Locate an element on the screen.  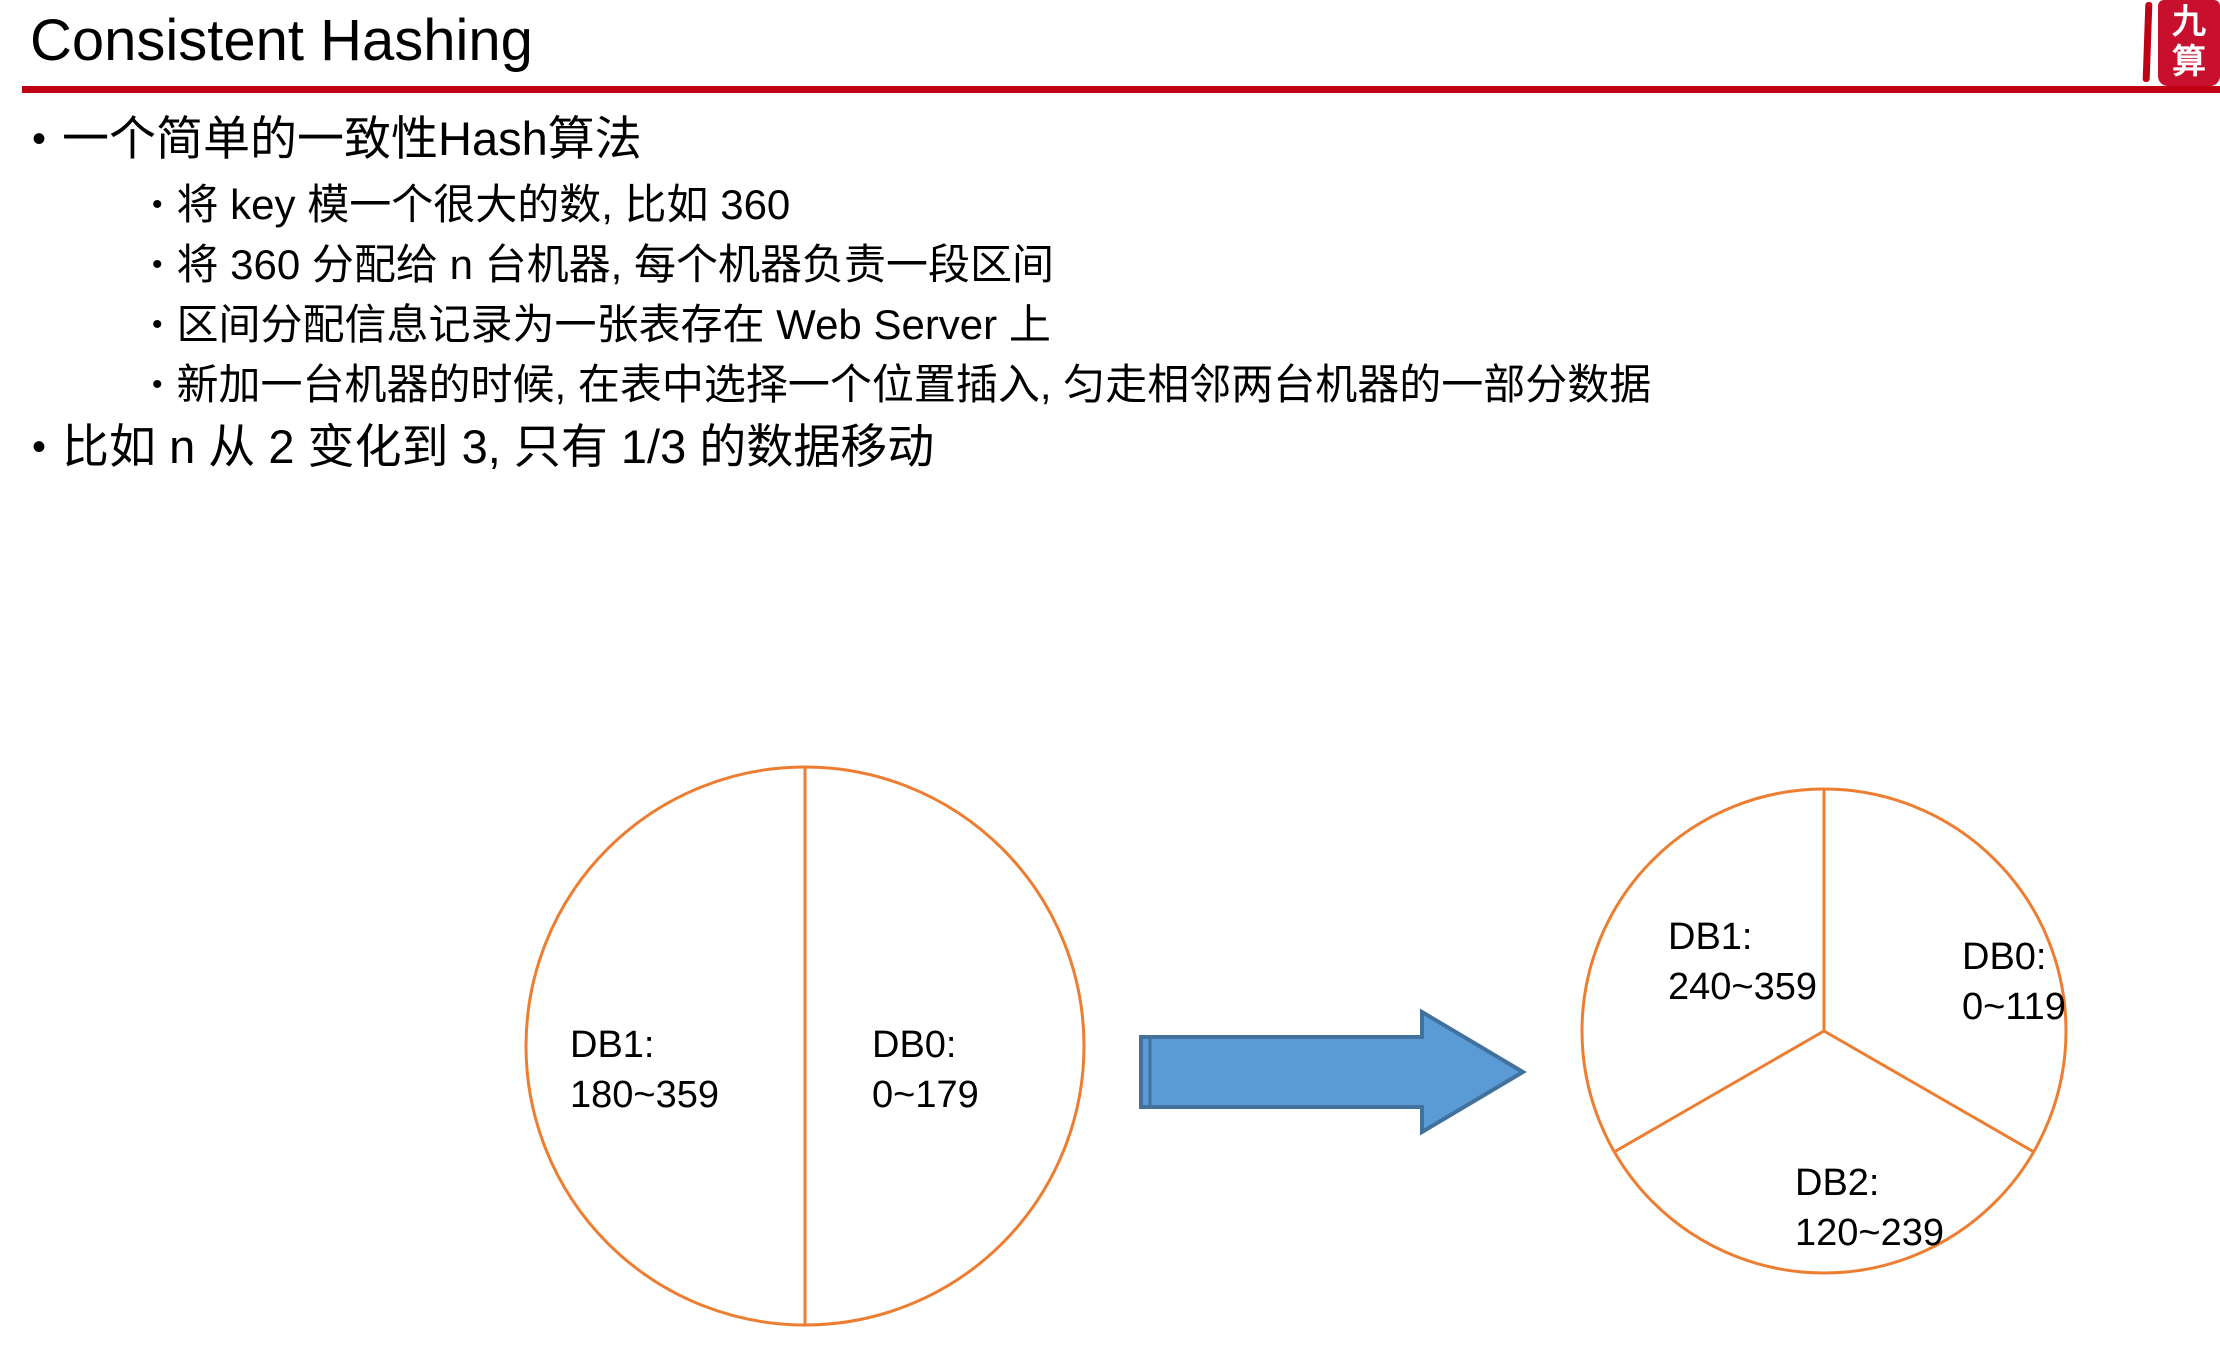
bullet-text: 新加一台机器的时候, 在表中选择一个位置插入, 匀走相邻两台机器的一部分数据 is located at coordinates (914, 384).